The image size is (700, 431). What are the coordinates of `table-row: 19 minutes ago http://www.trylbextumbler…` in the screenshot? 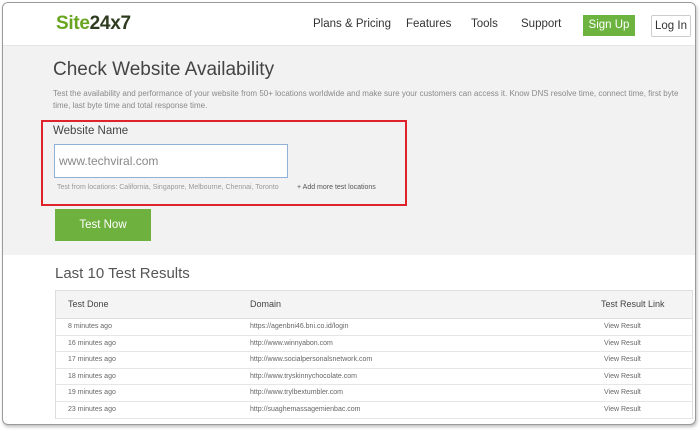 It's located at (374, 393).